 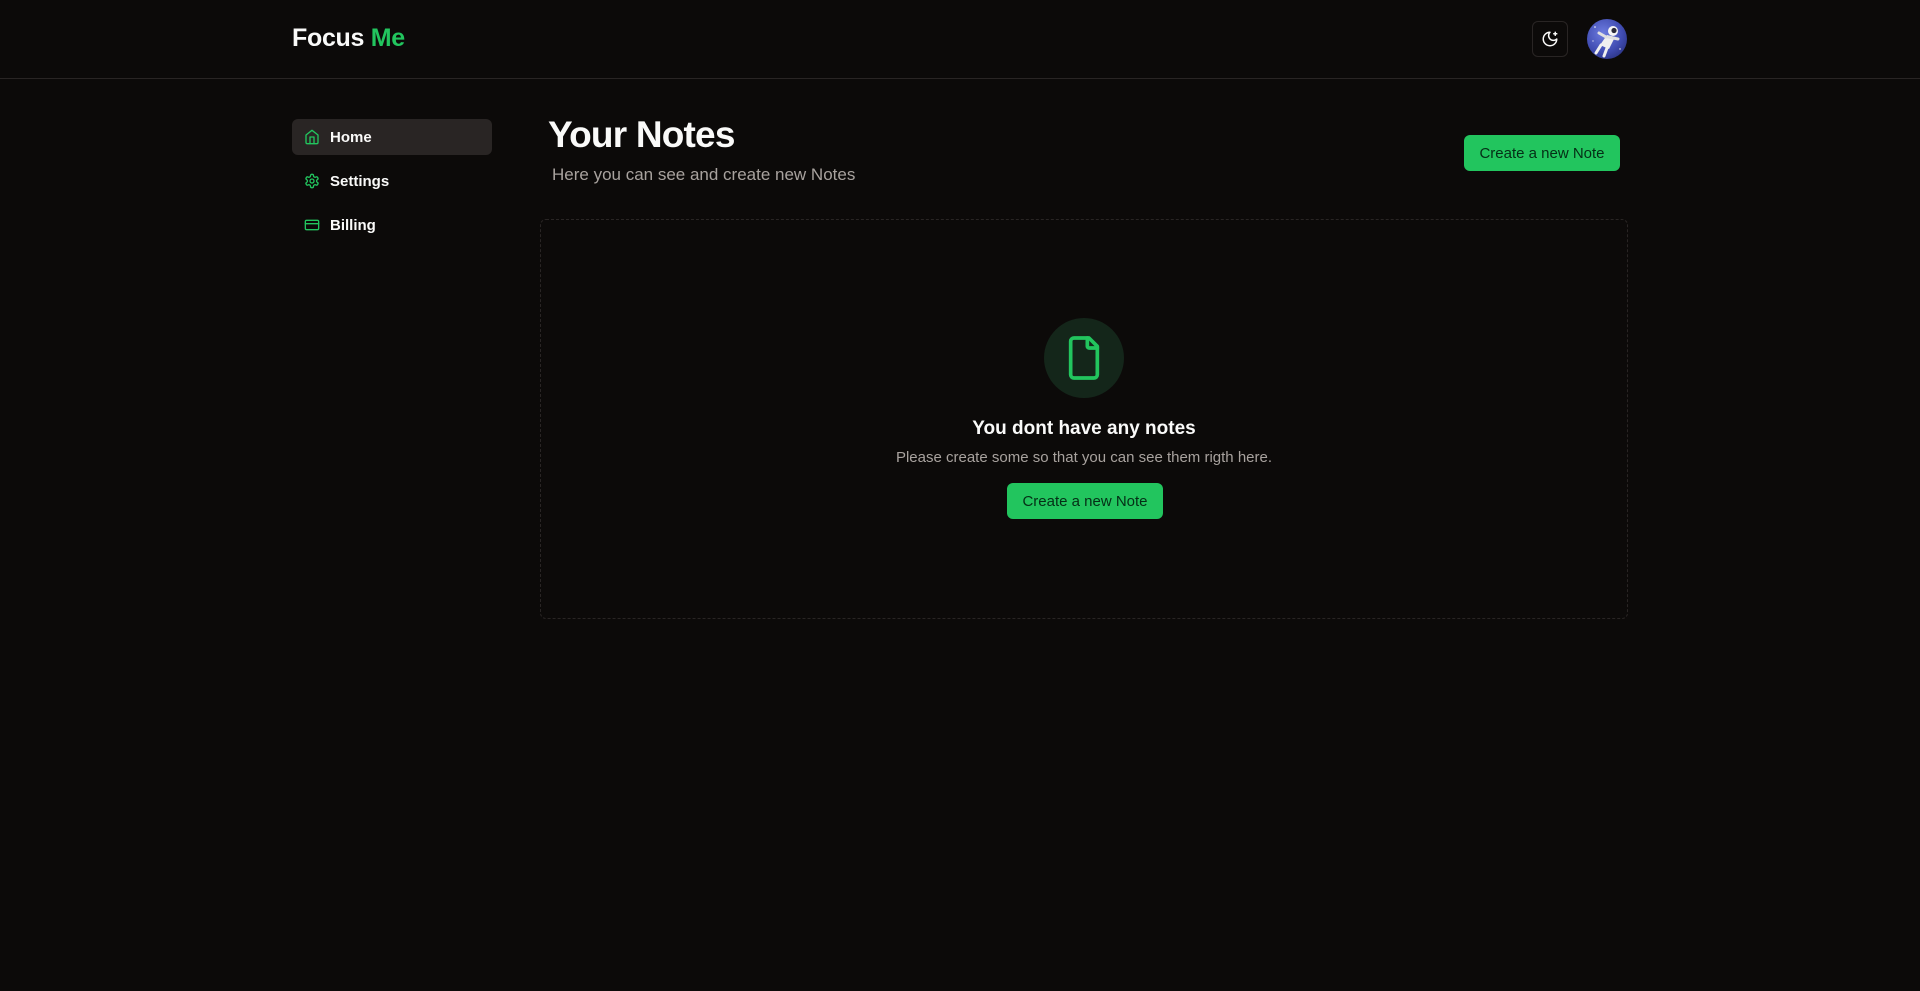 I want to click on top-header: Focus Me, so click(x=960, y=39).